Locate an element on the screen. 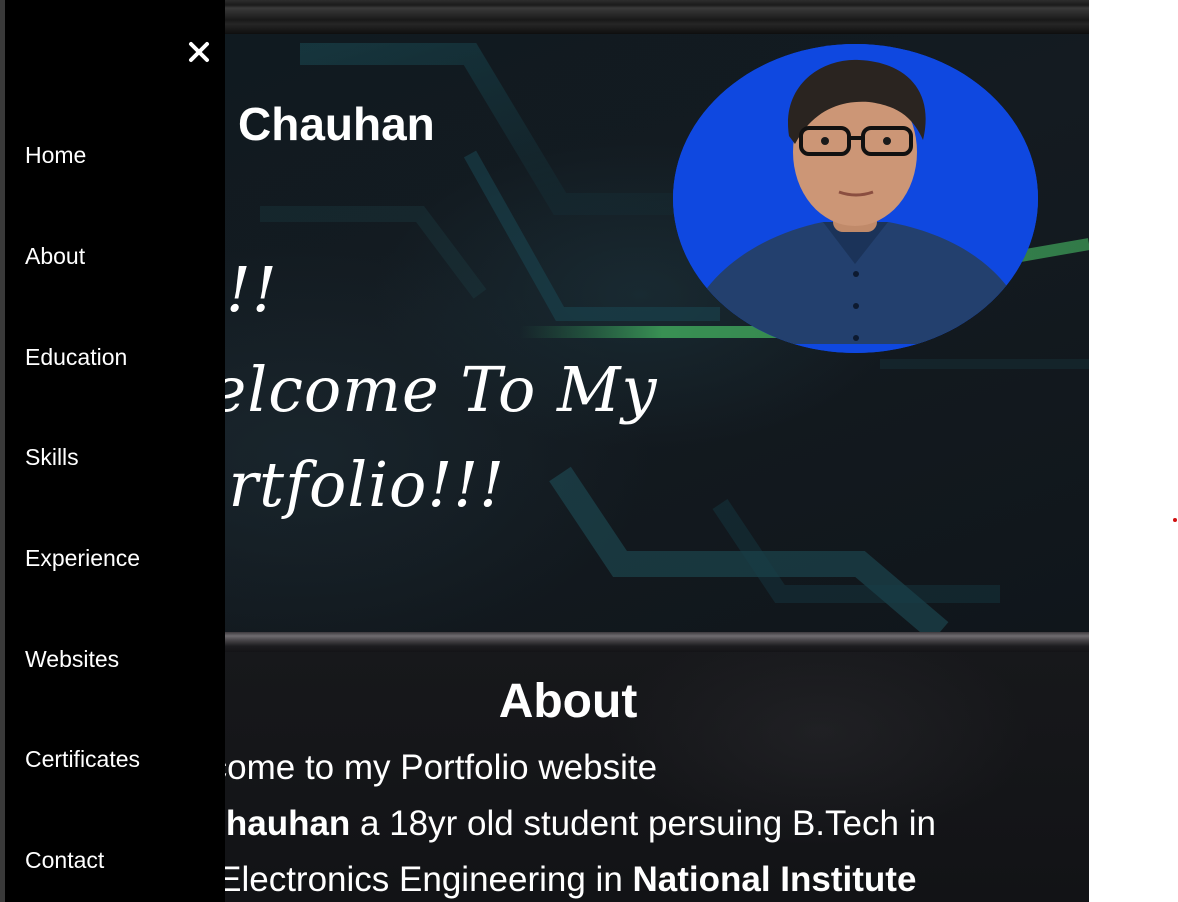  nav-link-experience: Experience is located at coordinates (120, 558).